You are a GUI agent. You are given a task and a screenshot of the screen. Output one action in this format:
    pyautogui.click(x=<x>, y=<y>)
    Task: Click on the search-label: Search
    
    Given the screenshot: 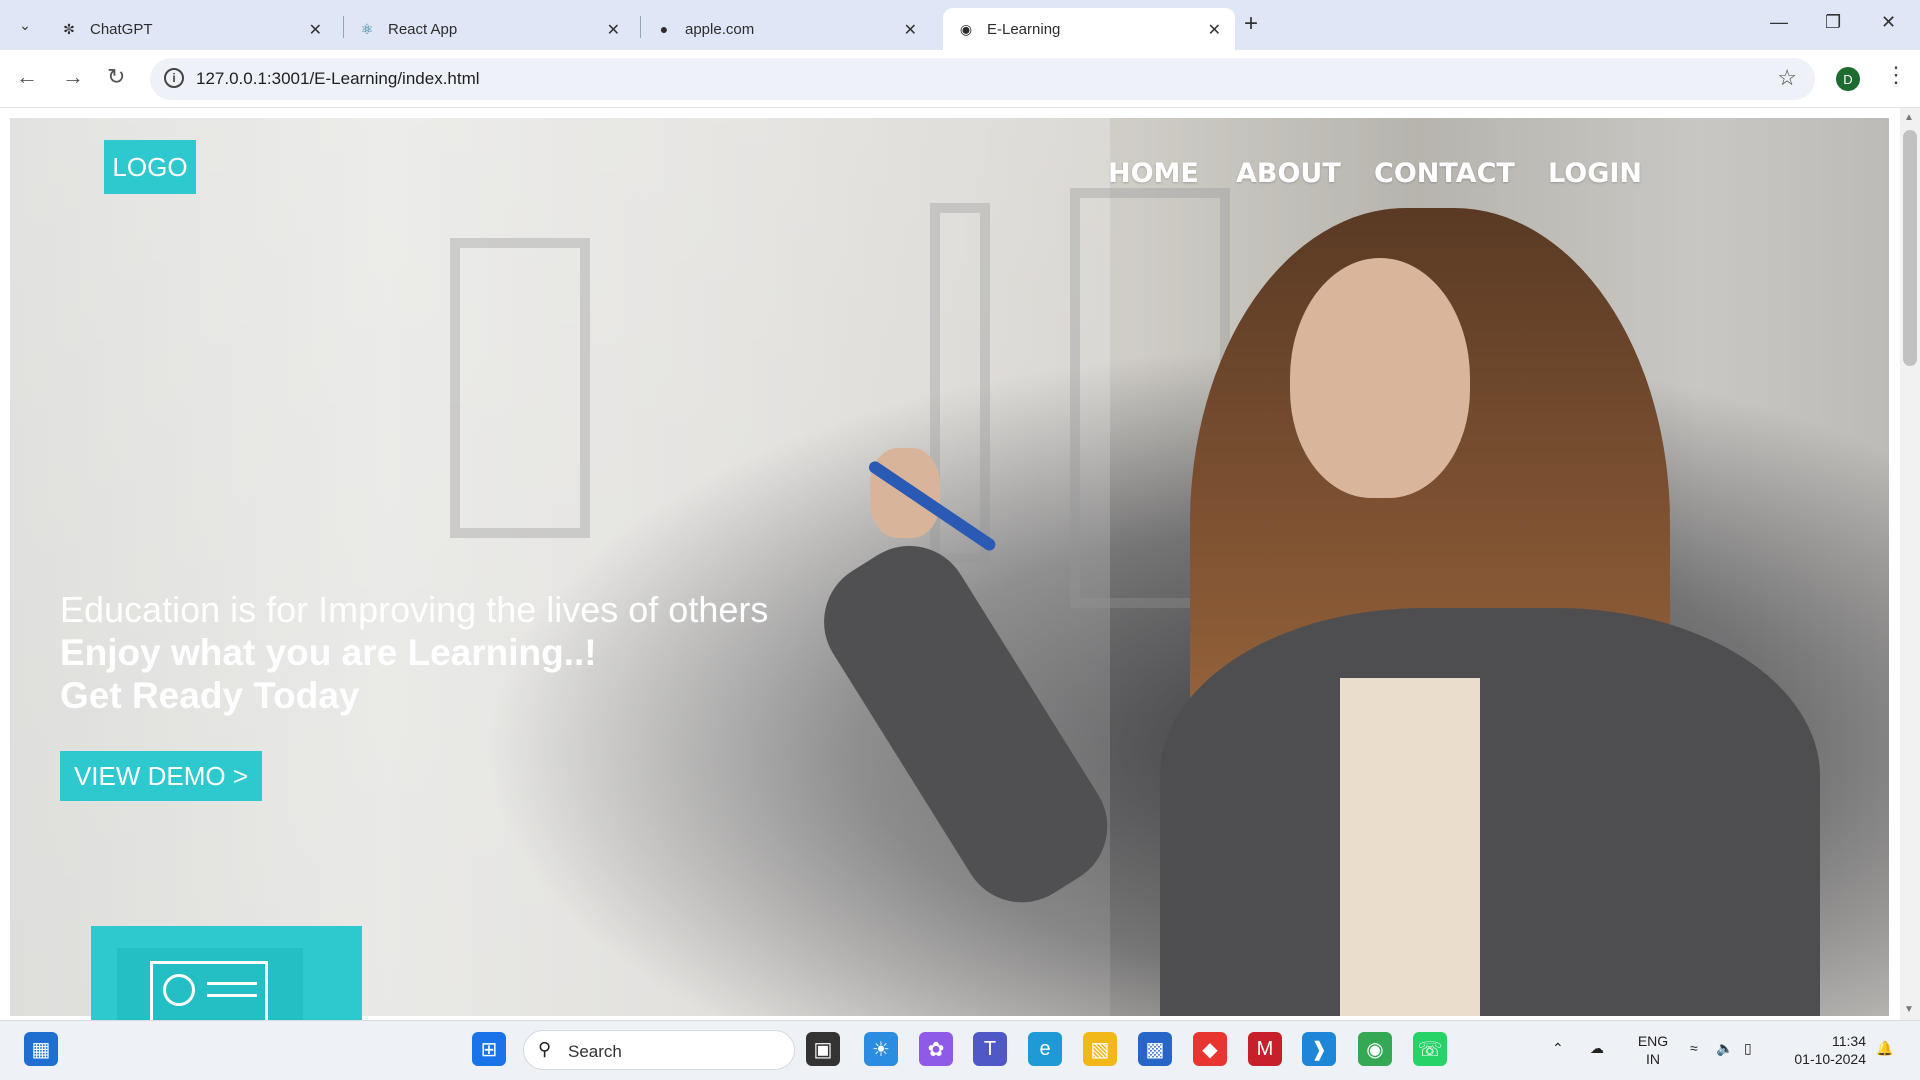 What is the action you would take?
    pyautogui.click(x=595, y=1051)
    